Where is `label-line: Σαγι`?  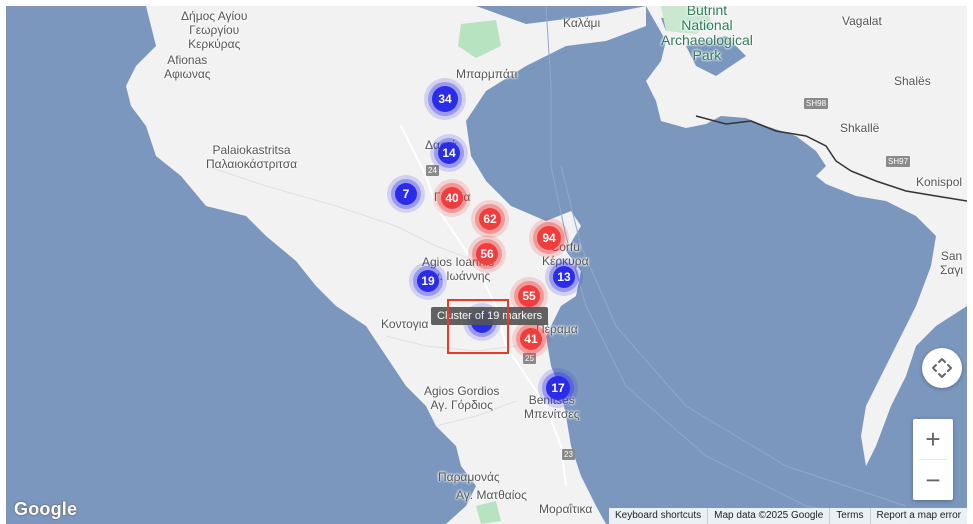
label-line: Σαγι is located at coordinates (952, 270).